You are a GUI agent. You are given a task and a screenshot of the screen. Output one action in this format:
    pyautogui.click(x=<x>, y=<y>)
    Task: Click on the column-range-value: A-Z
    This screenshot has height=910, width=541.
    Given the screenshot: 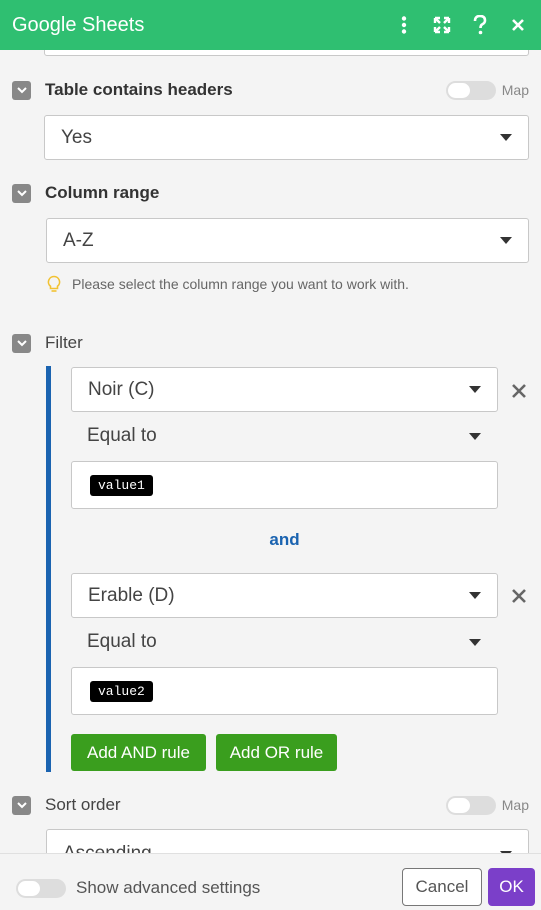 What is the action you would take?
    pyautogui.click(x=78, y=240)
    